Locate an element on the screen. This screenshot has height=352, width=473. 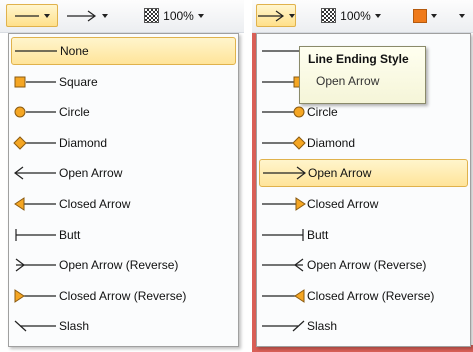
tooltip-body: Open Arrow is located at coordinates (348, 81).